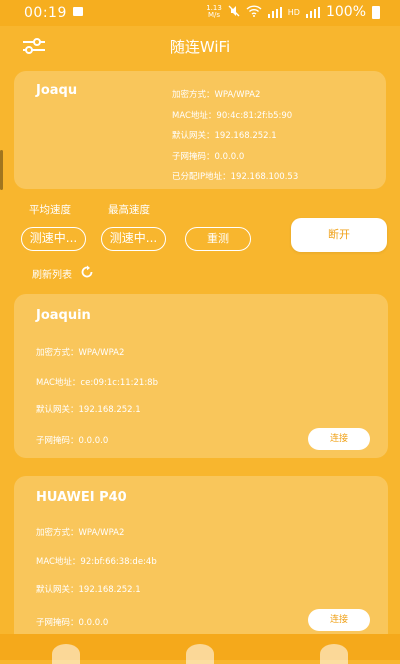 The image size is (400, 664). Describe the element at coordinates (274, 12) in the screenshot. I see `signal-icon` at that location.